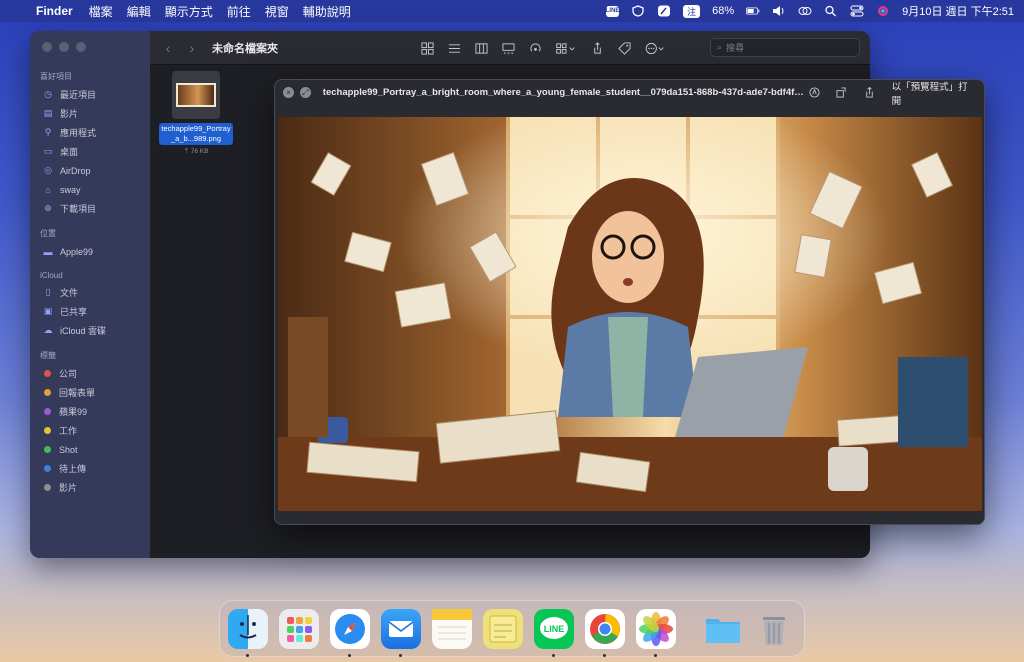  I want to click on window-title: 未命名檔案夾, so click(245, 48).